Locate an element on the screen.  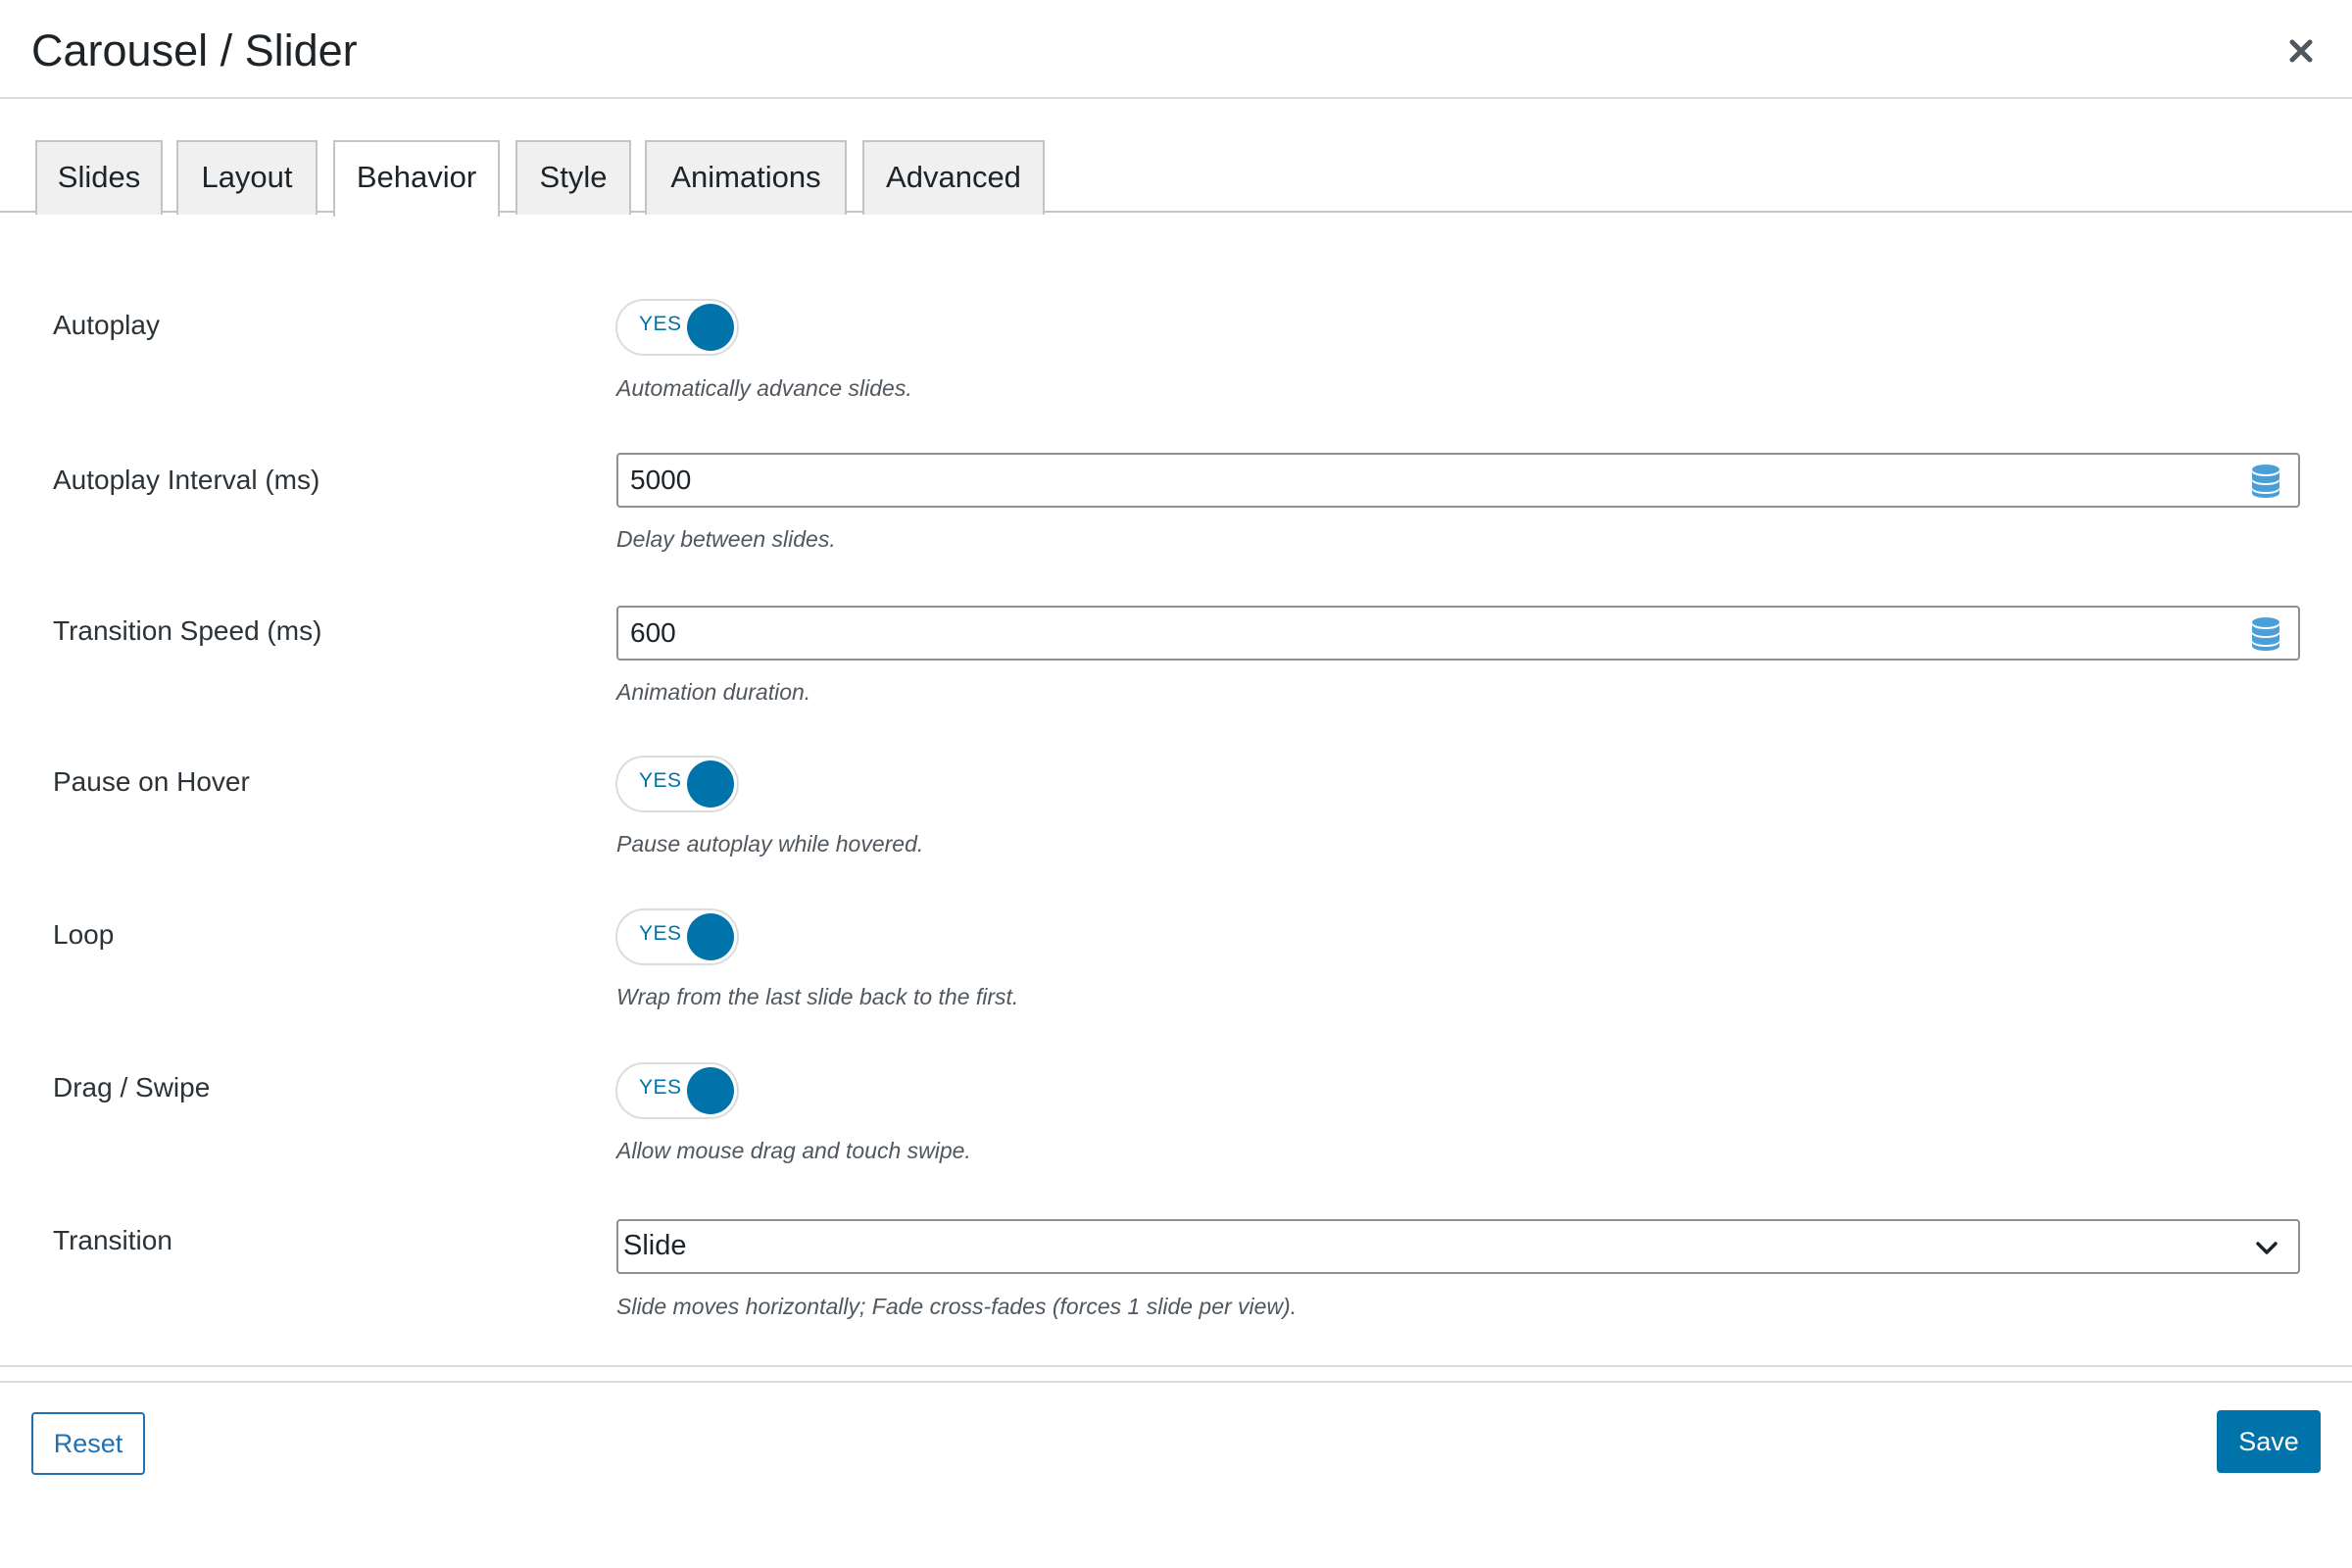
autoplay-interval-input is located at coordinates (1412, 480).